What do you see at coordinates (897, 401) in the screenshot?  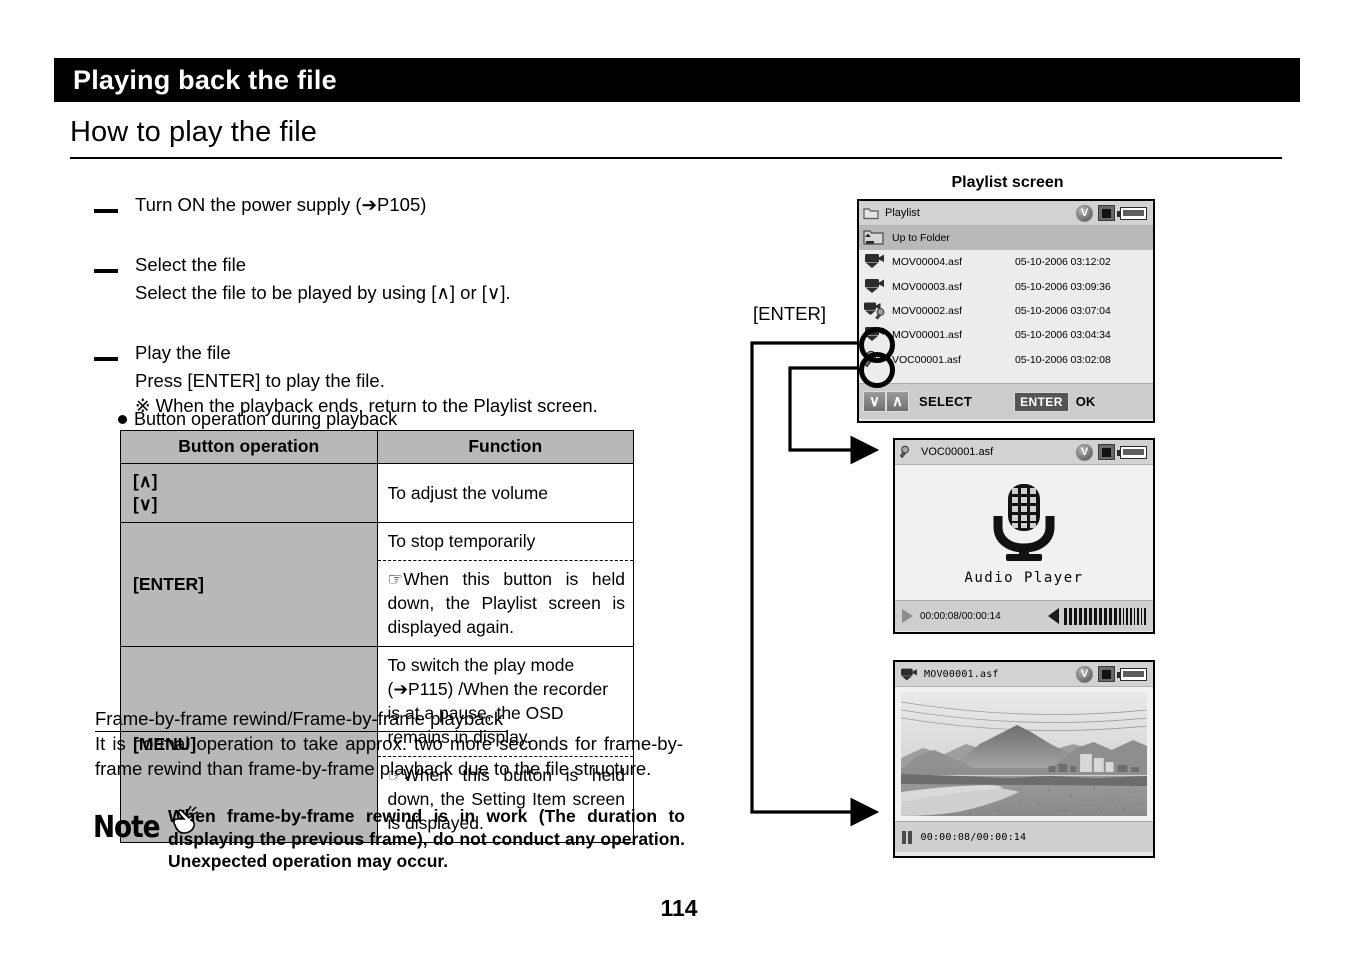 I see `key-up-button: ∧` at bounding box center [897, 401].